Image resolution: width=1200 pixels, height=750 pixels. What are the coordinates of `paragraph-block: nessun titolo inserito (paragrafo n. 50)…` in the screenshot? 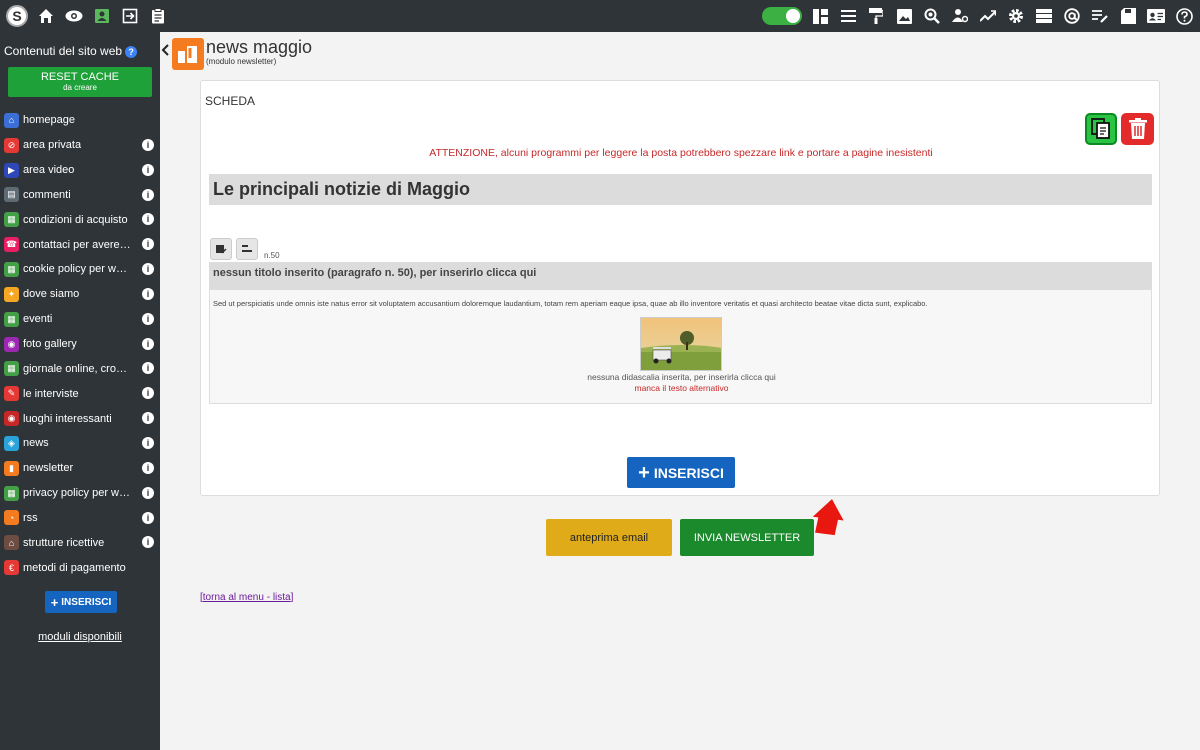 It's located at (680, 333).